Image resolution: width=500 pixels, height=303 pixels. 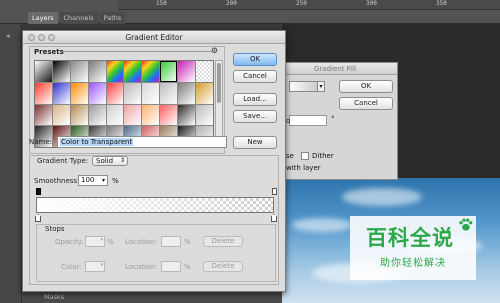 What do you see at coordinates (57, 181) in the screenshot?
I see `smoothness-label: Smoothness:` at bounding box center [57, 181].